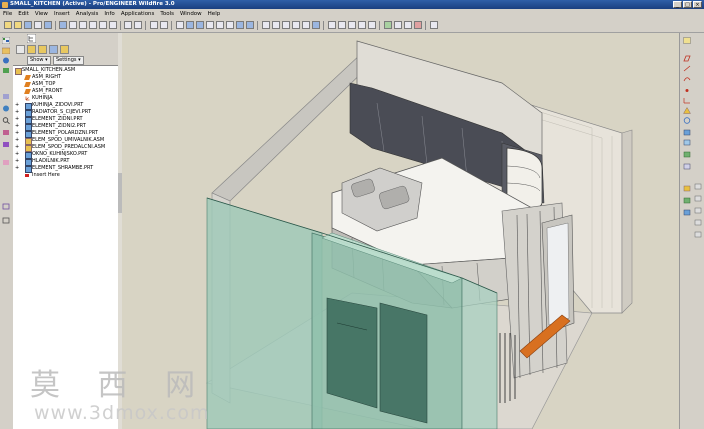 Image resolution: width=704 pixels, height=429 pixels. What do you see at coordinates (398, 25) in the screenshot?
I see `context-help-icon` at bounding box center [398, 25].